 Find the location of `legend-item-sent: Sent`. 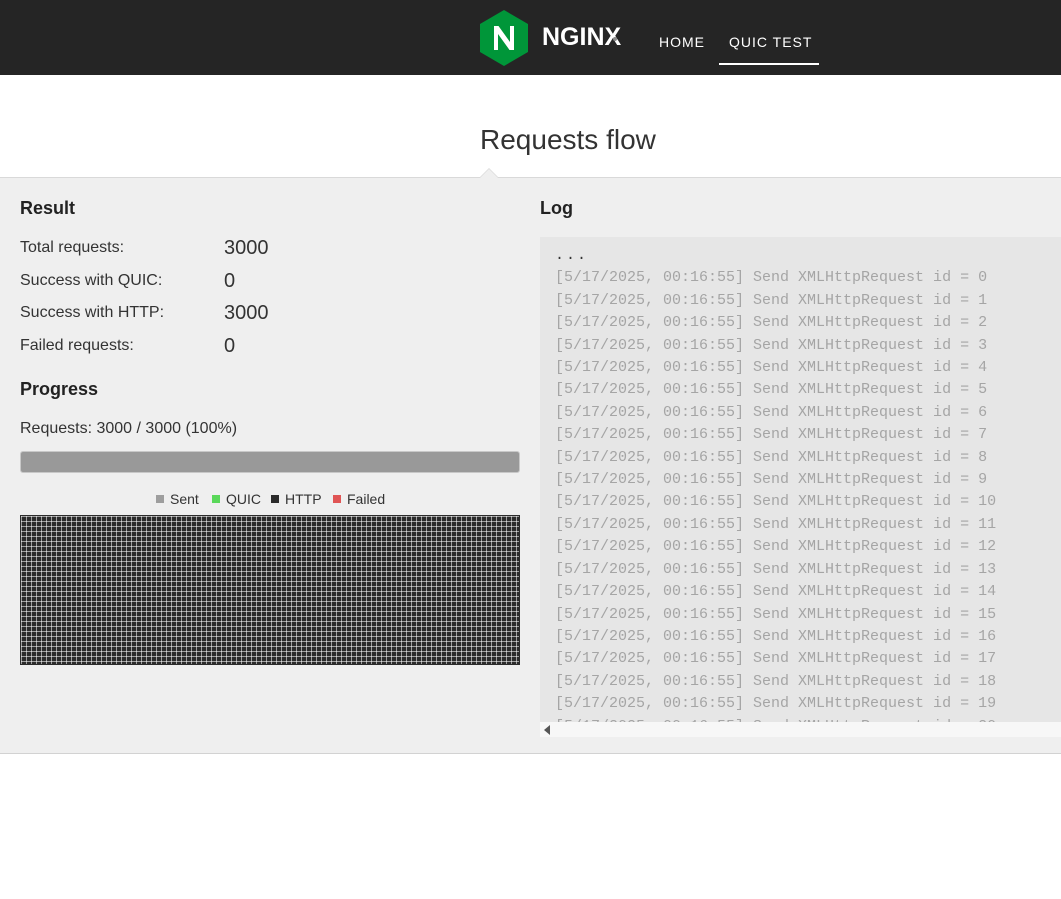

legend-item-sent: Sent is located at coordinates (177, 499).